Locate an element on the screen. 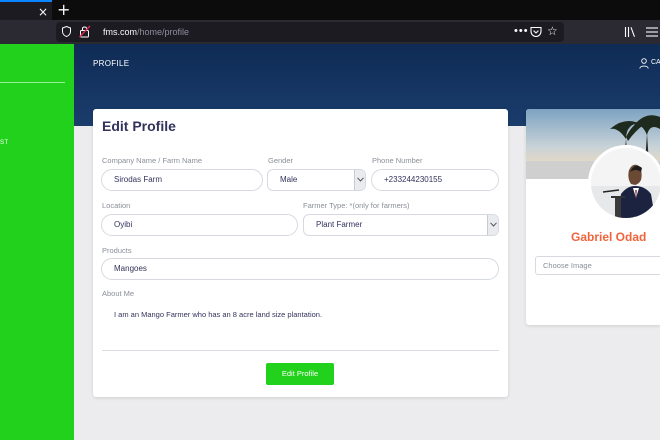  page-actions-icon: ••• is located at coordinates (521, 31).